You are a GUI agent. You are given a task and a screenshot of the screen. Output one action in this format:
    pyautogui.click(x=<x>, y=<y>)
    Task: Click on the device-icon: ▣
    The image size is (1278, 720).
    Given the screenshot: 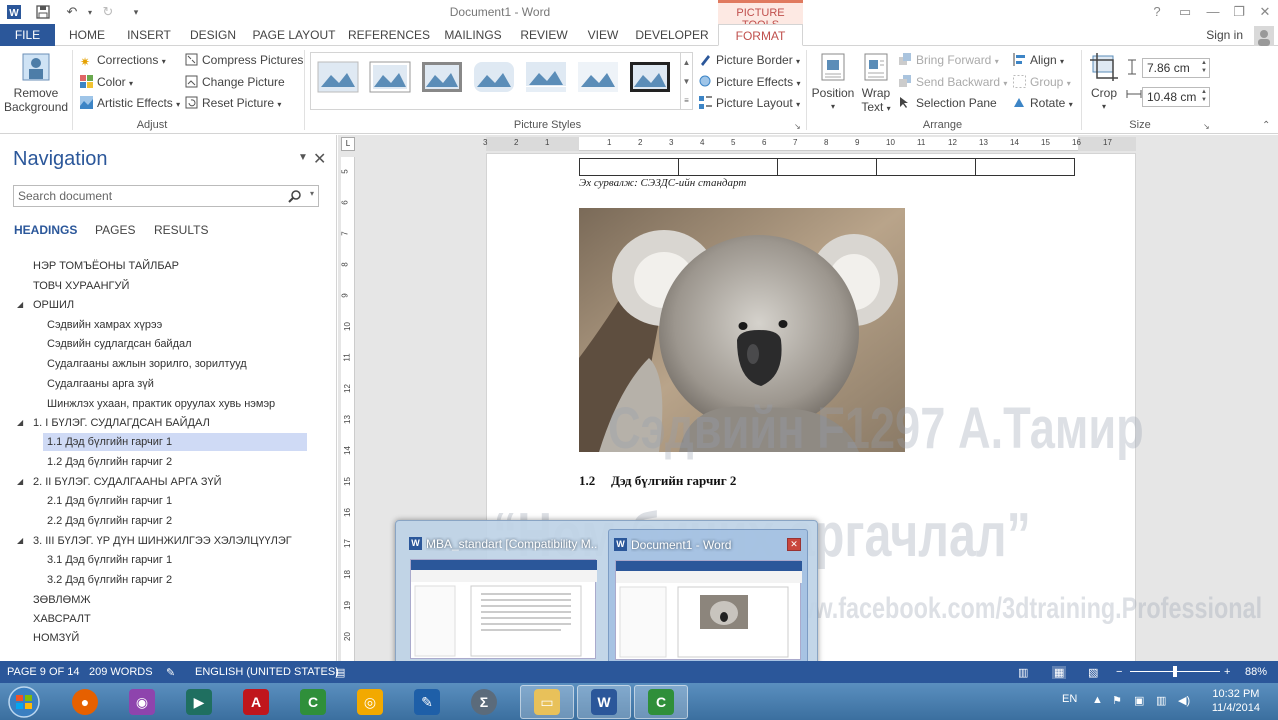 What is the action you would take?
    pyautogui.click(x=1139, y=700)
    